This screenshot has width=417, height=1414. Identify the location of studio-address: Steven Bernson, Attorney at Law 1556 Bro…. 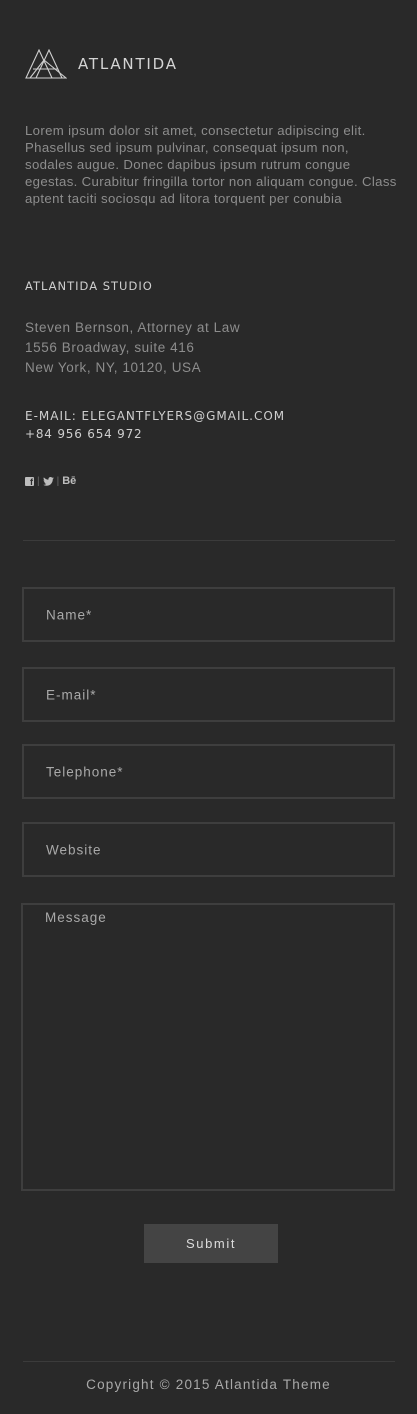
(132, 348).